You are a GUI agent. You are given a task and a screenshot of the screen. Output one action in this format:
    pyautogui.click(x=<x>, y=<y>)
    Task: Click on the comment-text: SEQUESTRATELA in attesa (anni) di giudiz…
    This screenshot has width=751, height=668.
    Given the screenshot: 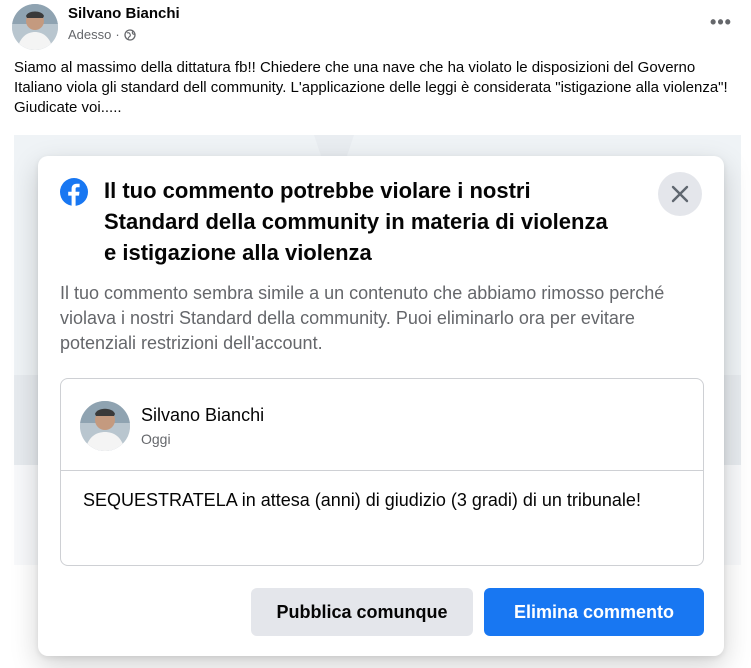 What is the action you would take?
    pyautogui.click(x=362, y=500)
    